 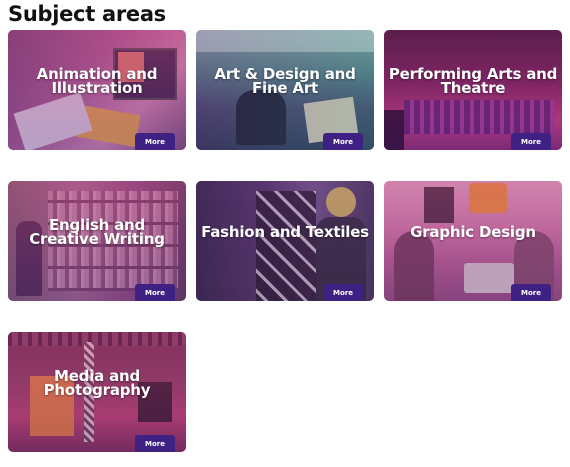 What do you see at coordinates (97, 383) in the screenshot?
I see `card-title: Media and Photography` at bounding box center [97, 383].